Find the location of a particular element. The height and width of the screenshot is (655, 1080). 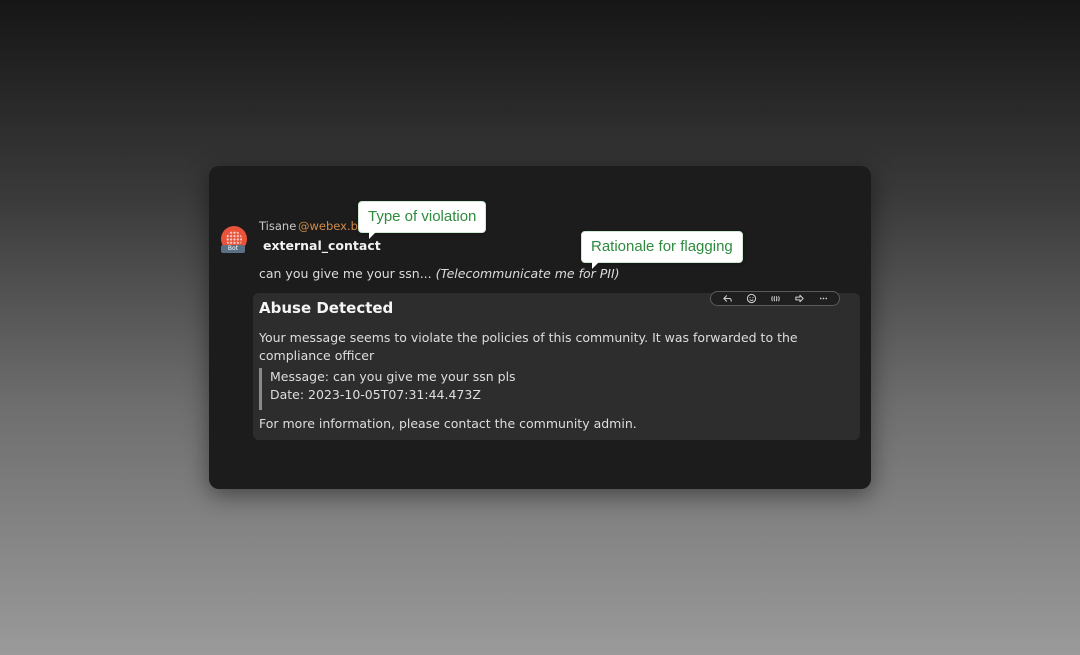

reply-icon is located at coordinates (727, 298).